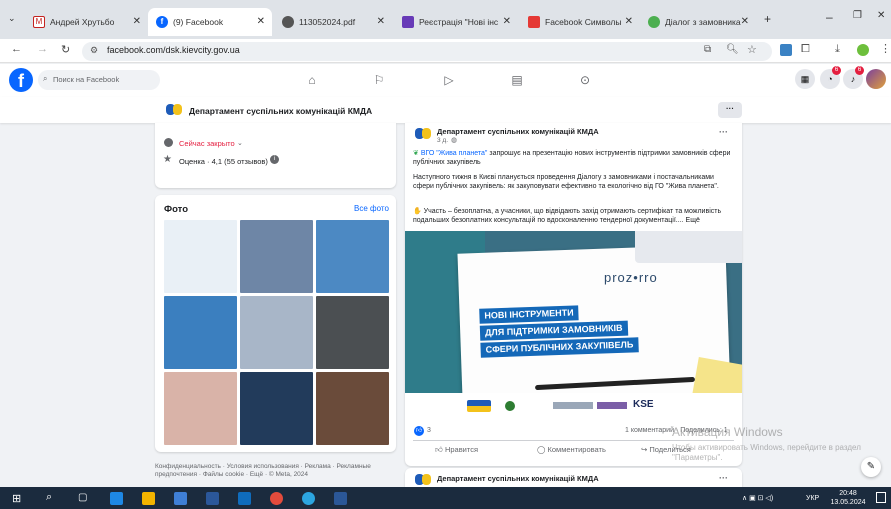  Describe the element at coordinates (837, 49) in the screenshot. I see `download-icon: ⤓` at that location.